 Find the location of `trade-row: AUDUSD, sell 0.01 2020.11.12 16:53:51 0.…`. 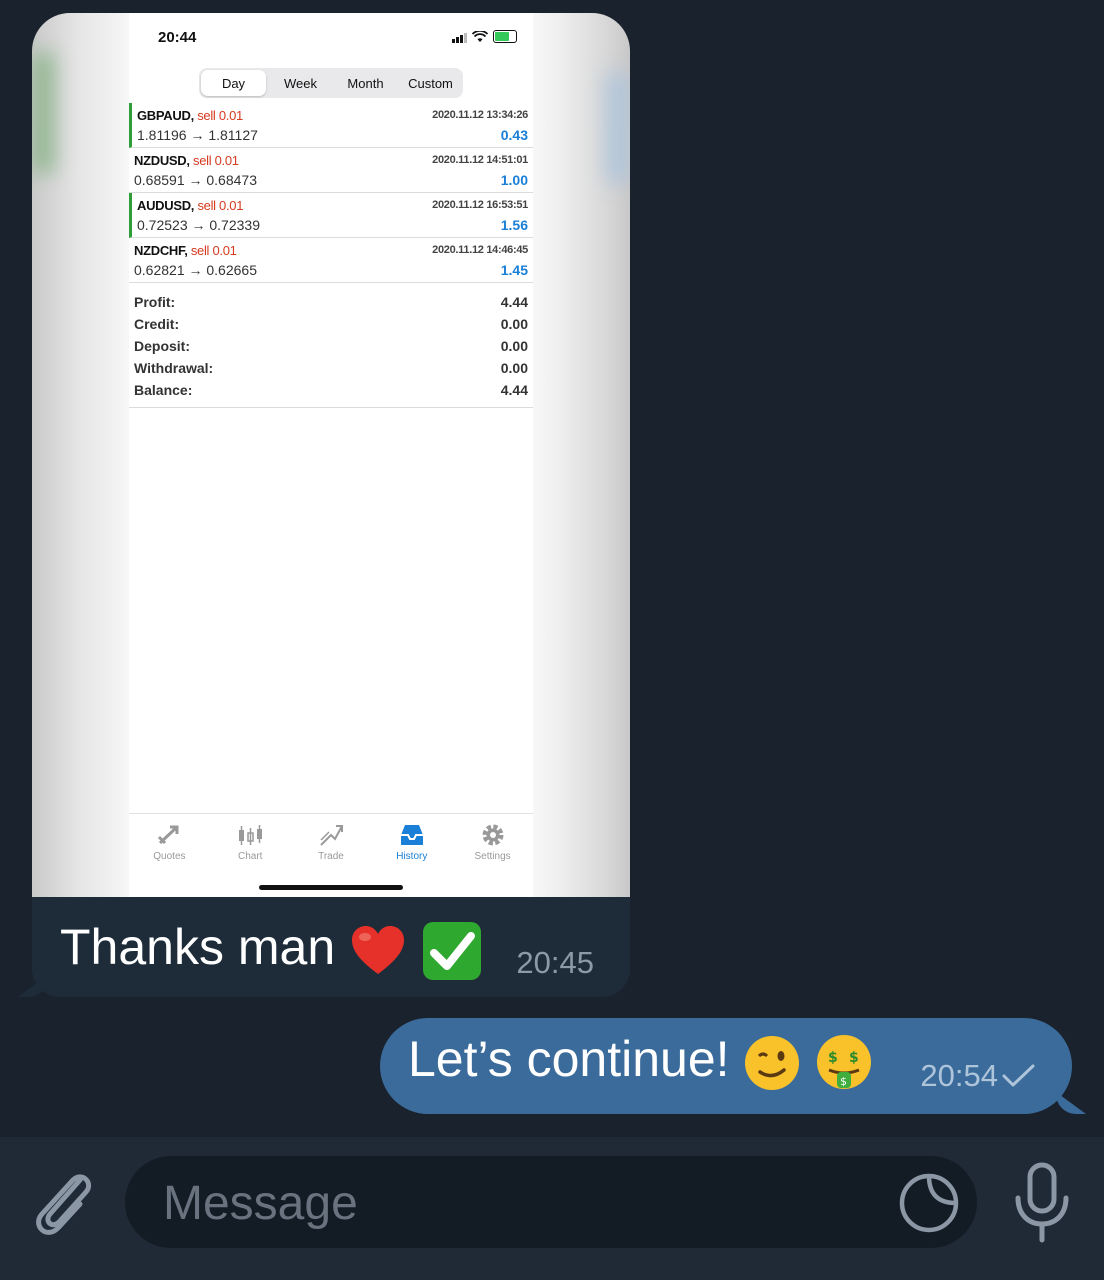

trade-row: AUDUSD, sell 0.01 2020.11.12 16:53:51 0.… is located at coordinates (331, 215).